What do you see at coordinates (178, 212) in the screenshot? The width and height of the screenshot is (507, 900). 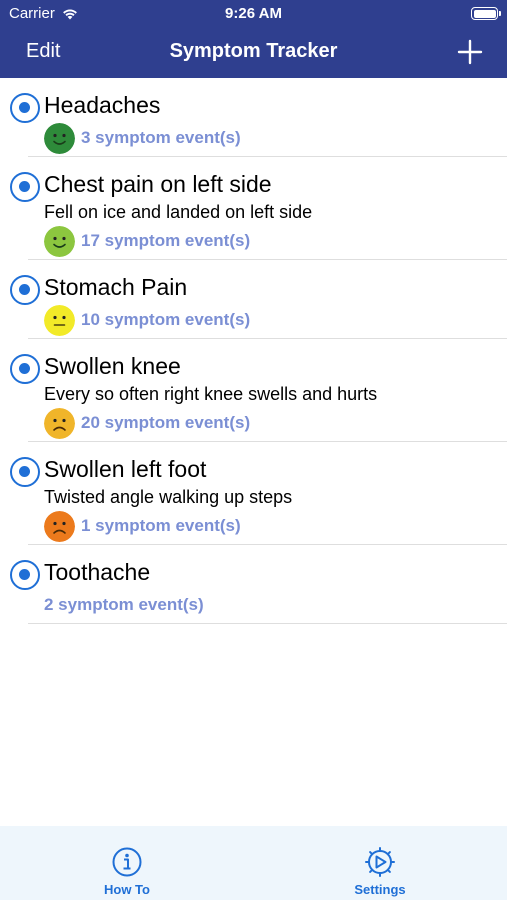 I see `symptom-description: Fell on ice and landed on left side` at bounding box center [178, 212].